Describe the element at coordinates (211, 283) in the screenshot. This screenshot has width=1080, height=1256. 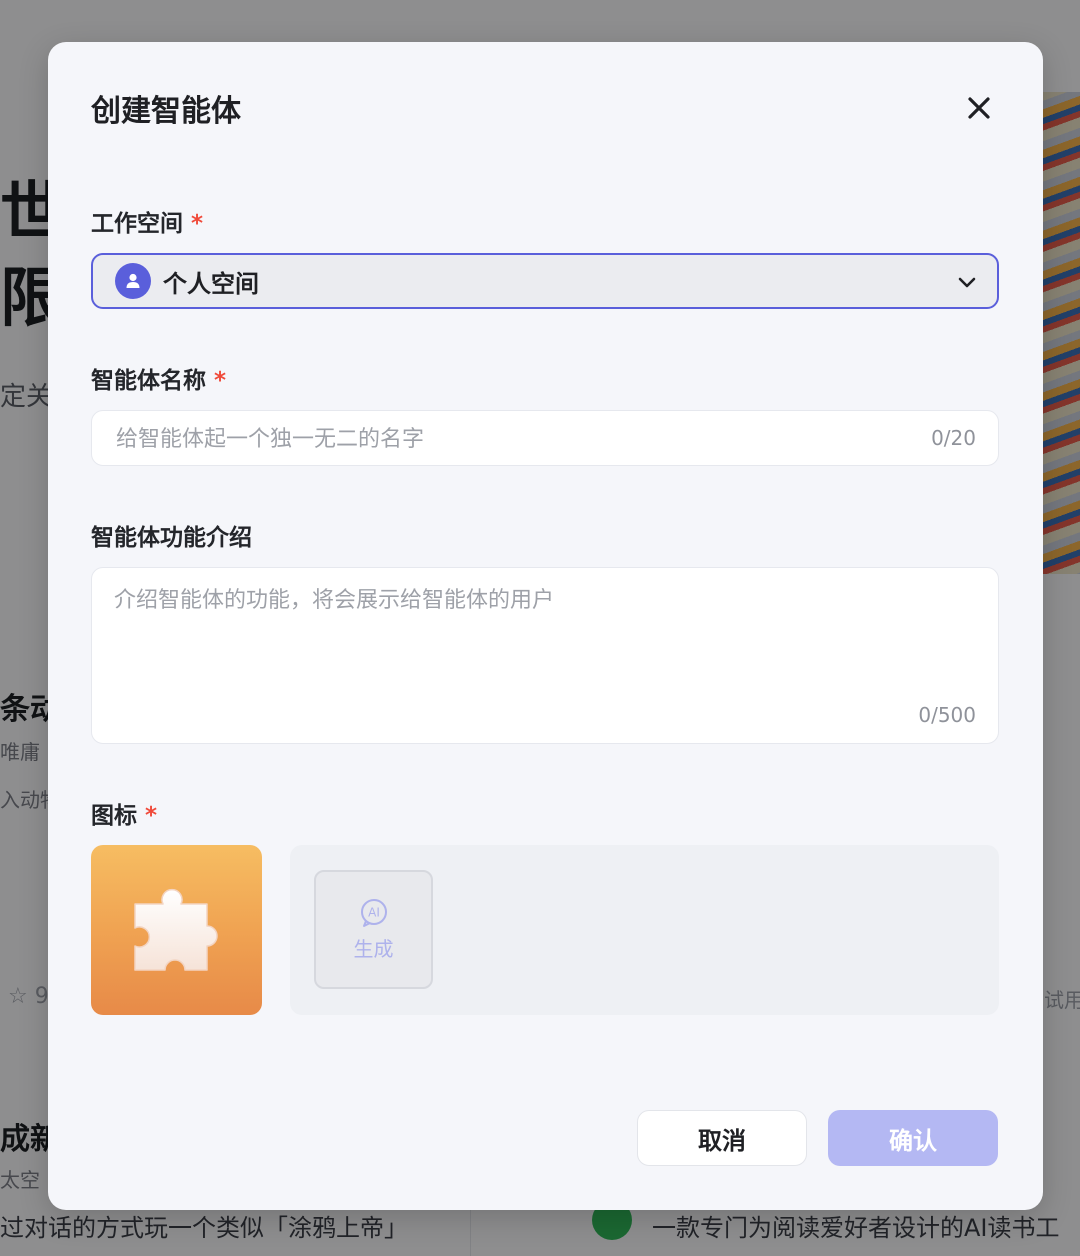
I see `workspace-selected-value: 个人空间` at that location.